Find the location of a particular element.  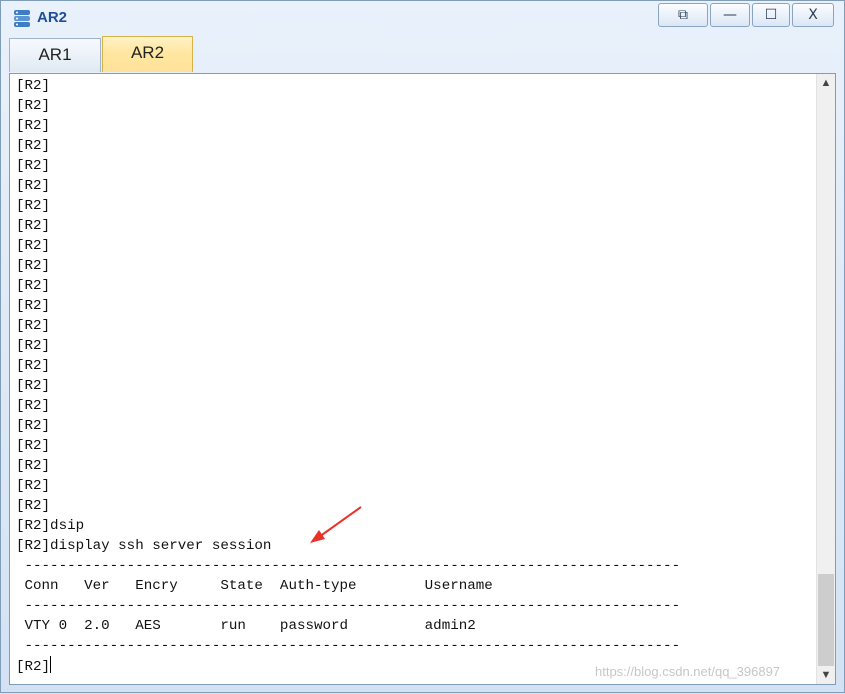

annotation-arrow-icon is located at coordinates (336, 524).